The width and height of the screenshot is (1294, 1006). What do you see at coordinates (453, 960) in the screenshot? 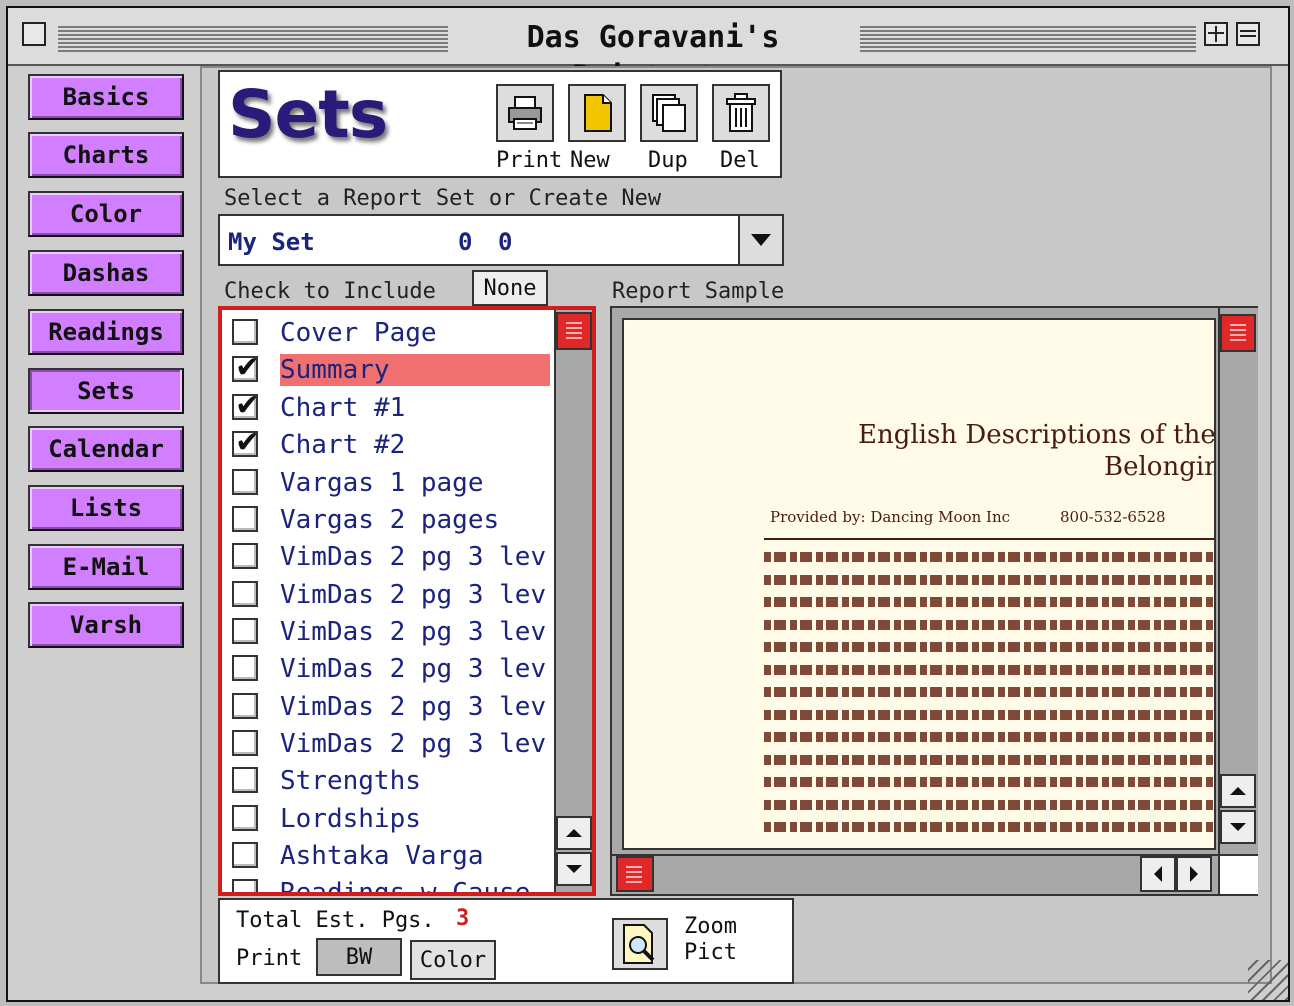
I see `print-color-button: Color` at bounding box center [453, 960].